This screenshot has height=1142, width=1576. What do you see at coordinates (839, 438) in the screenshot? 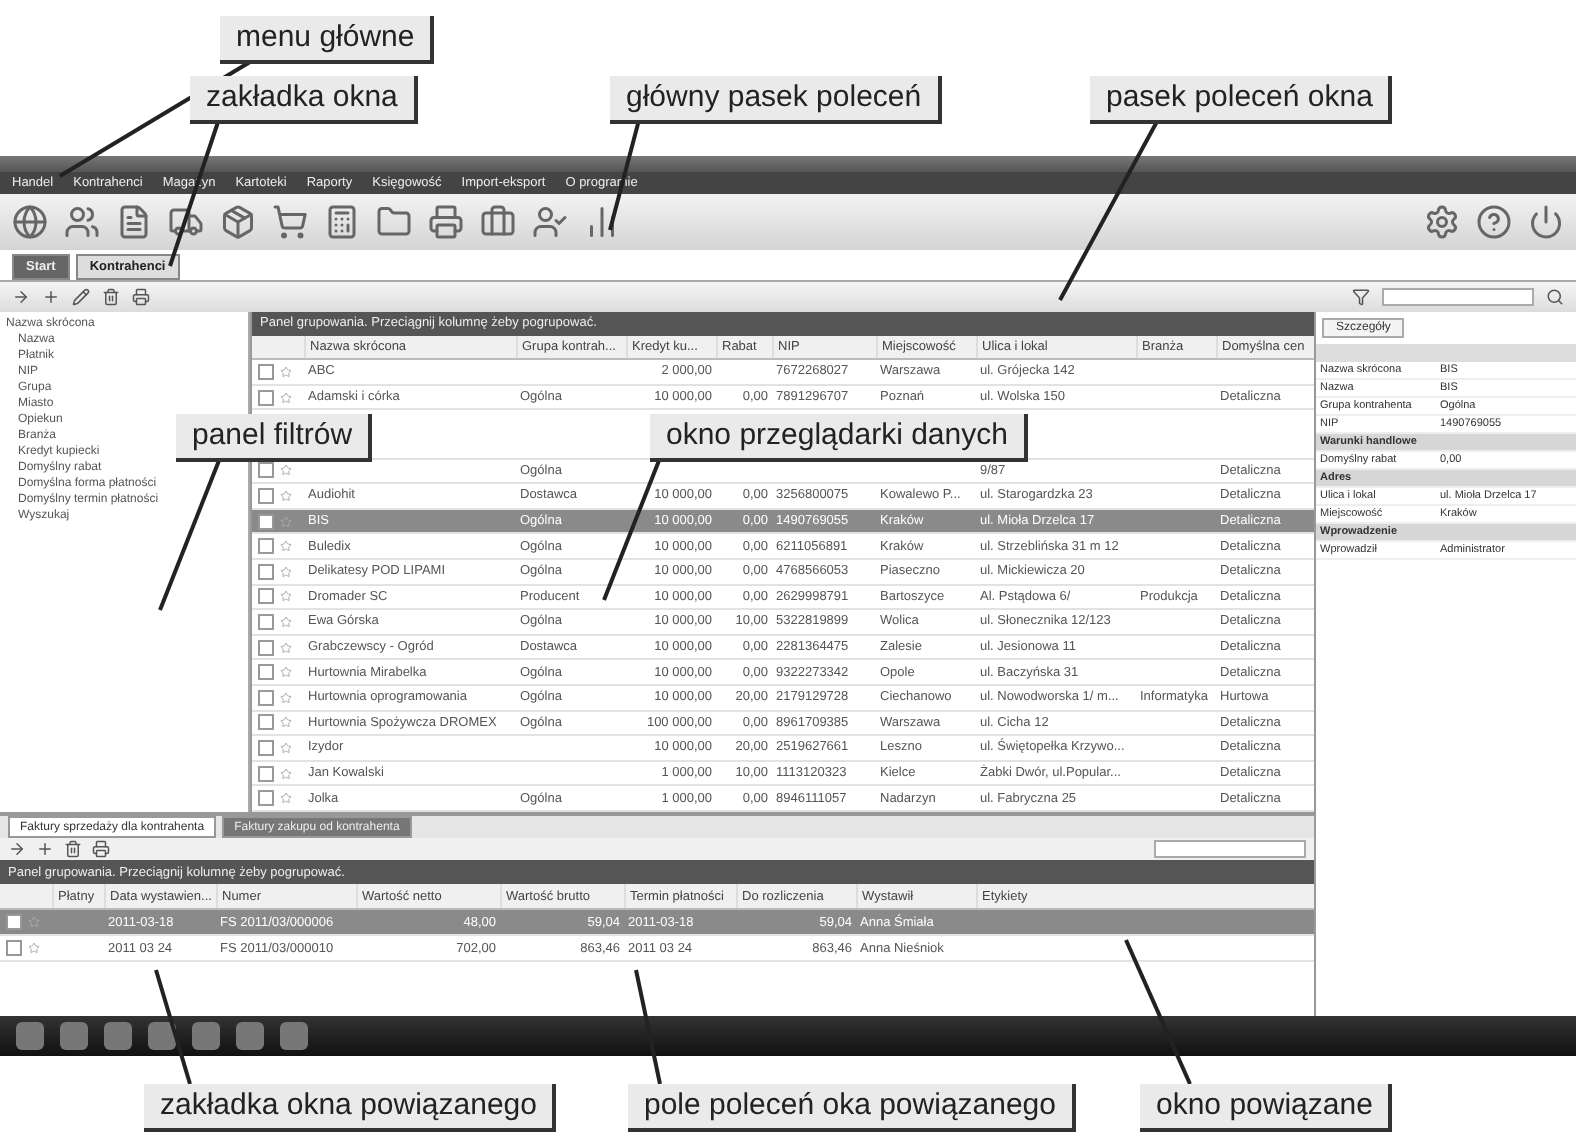
I see `callout-label: okno przeglądarki danych` at bounding box center [839, 438].